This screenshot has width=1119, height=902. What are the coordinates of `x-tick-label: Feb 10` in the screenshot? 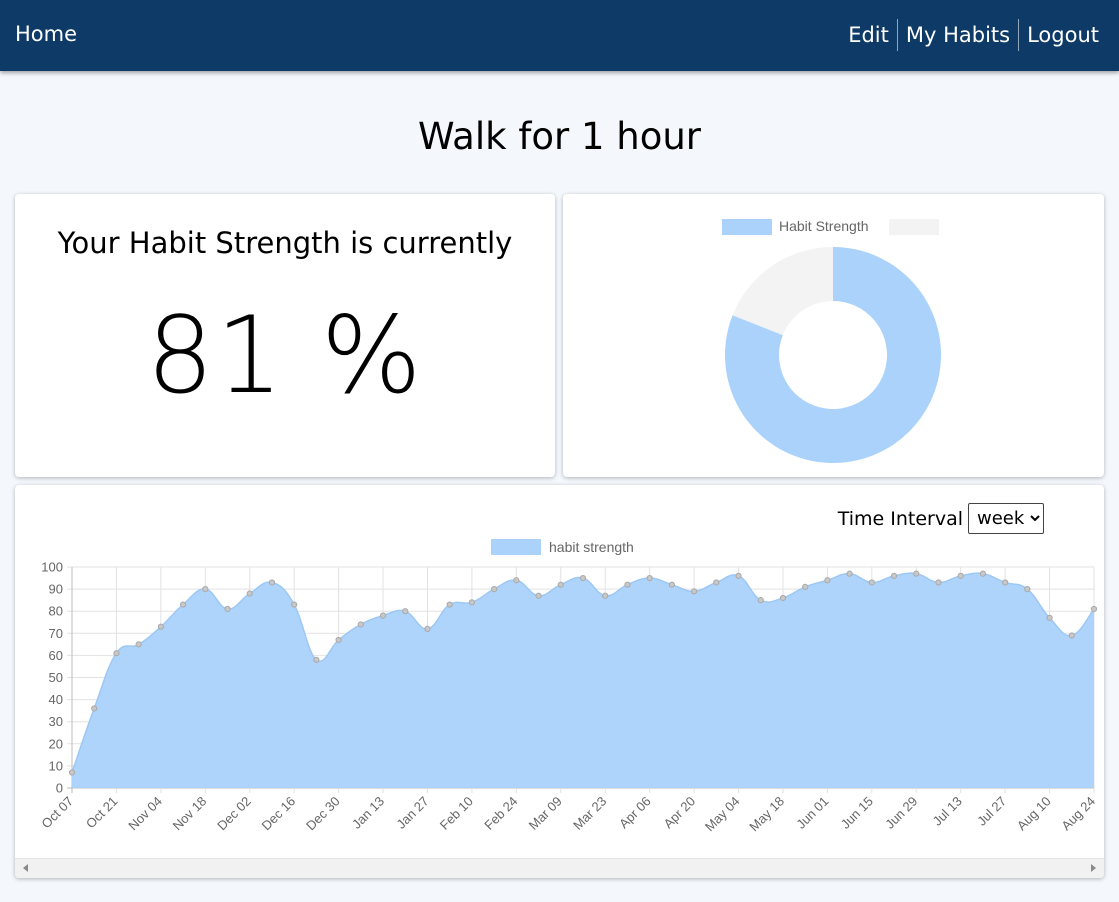 It's located at (456, 813).